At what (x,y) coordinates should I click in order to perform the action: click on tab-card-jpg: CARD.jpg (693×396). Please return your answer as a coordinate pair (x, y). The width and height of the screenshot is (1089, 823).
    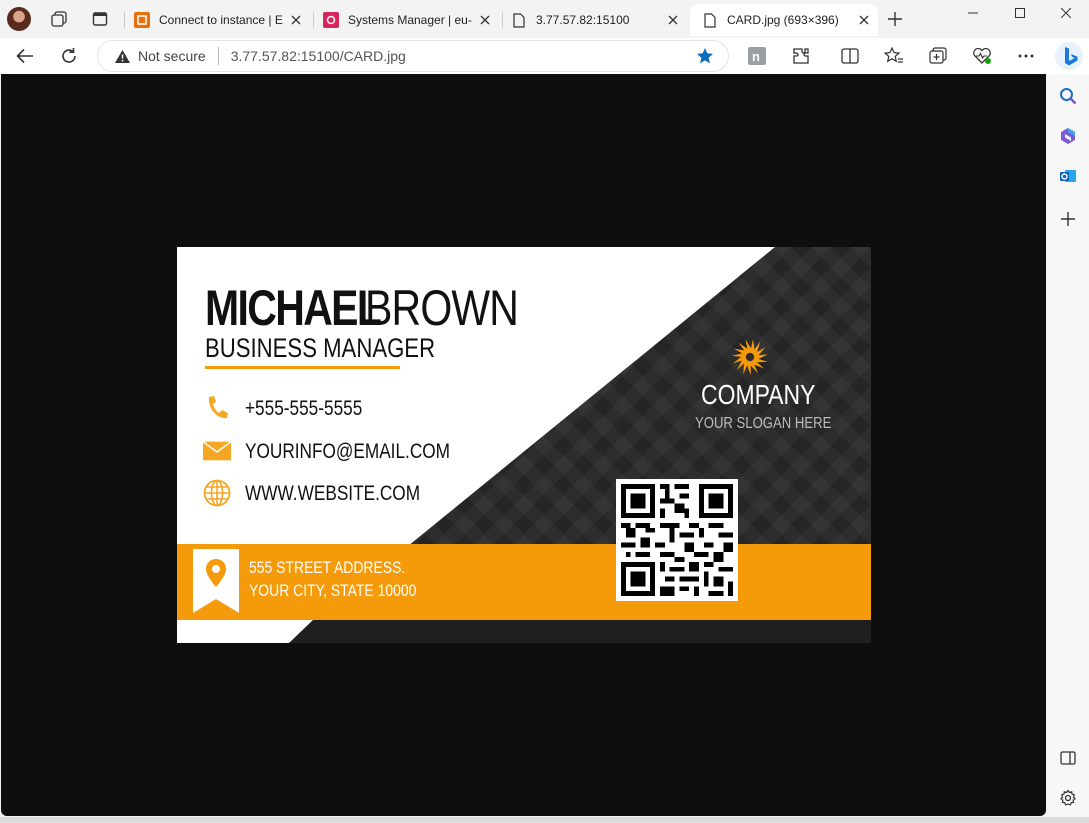
    Looking at the image, I should click on (784, 20).